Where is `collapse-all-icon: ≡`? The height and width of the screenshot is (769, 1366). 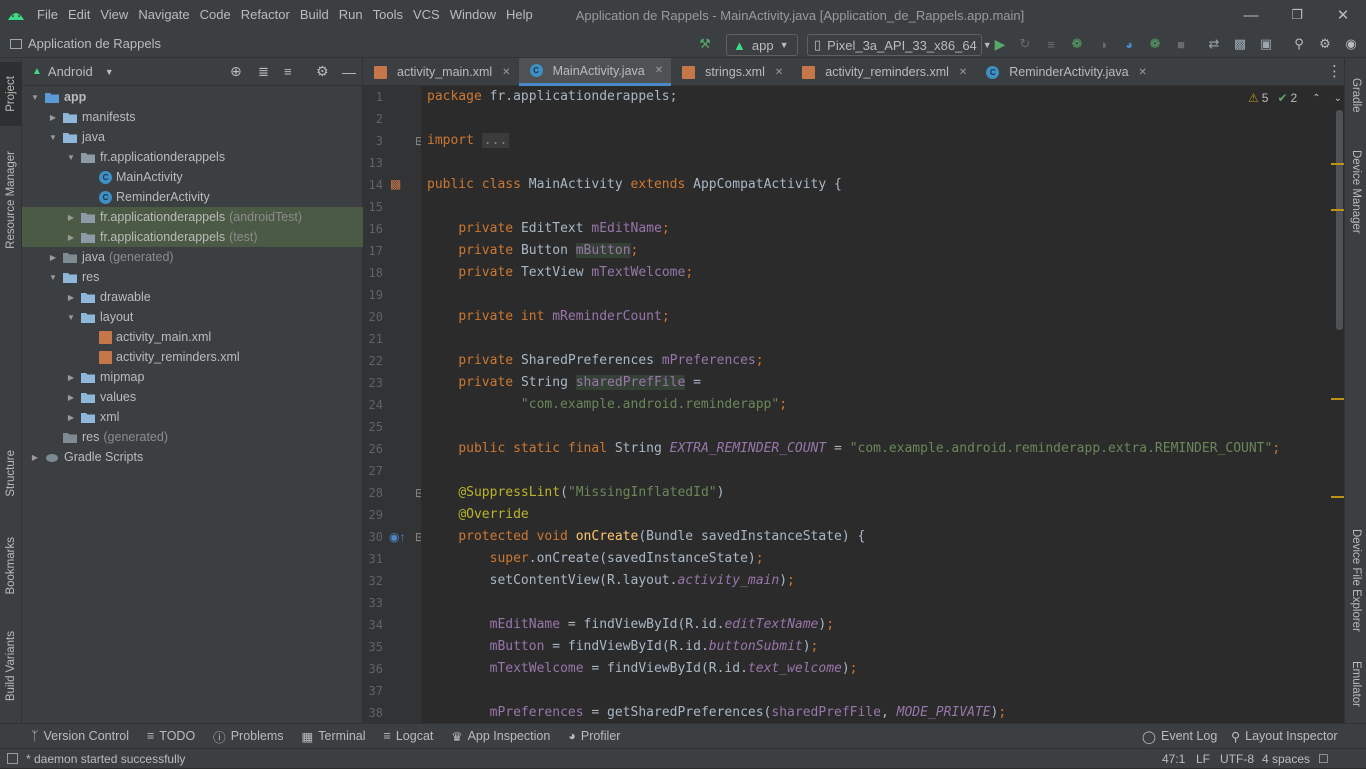 collapse-all-icon: ≡ is located at coordinates (288, 71).